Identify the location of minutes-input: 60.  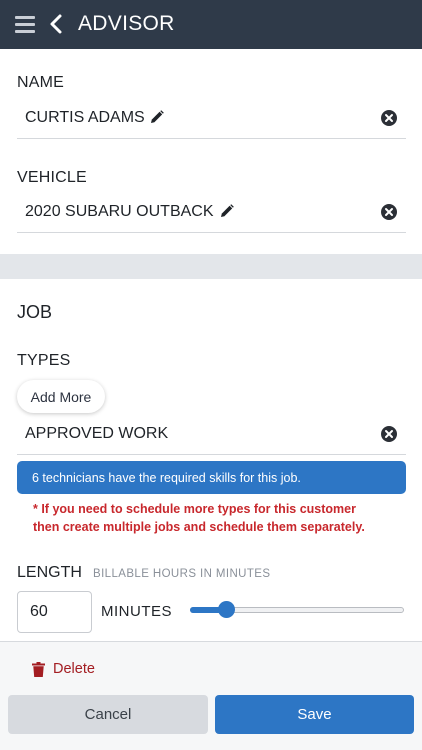
(54, 612).